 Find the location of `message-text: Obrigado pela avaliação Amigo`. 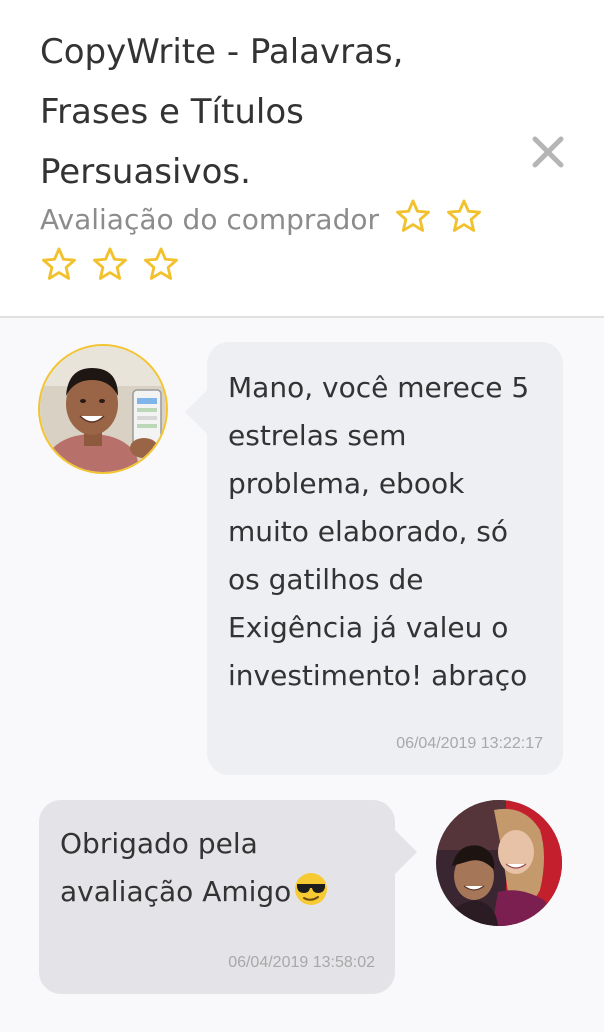

message-text: Obrigado pela avaliação Amigo is located at coordinates (176, 867).